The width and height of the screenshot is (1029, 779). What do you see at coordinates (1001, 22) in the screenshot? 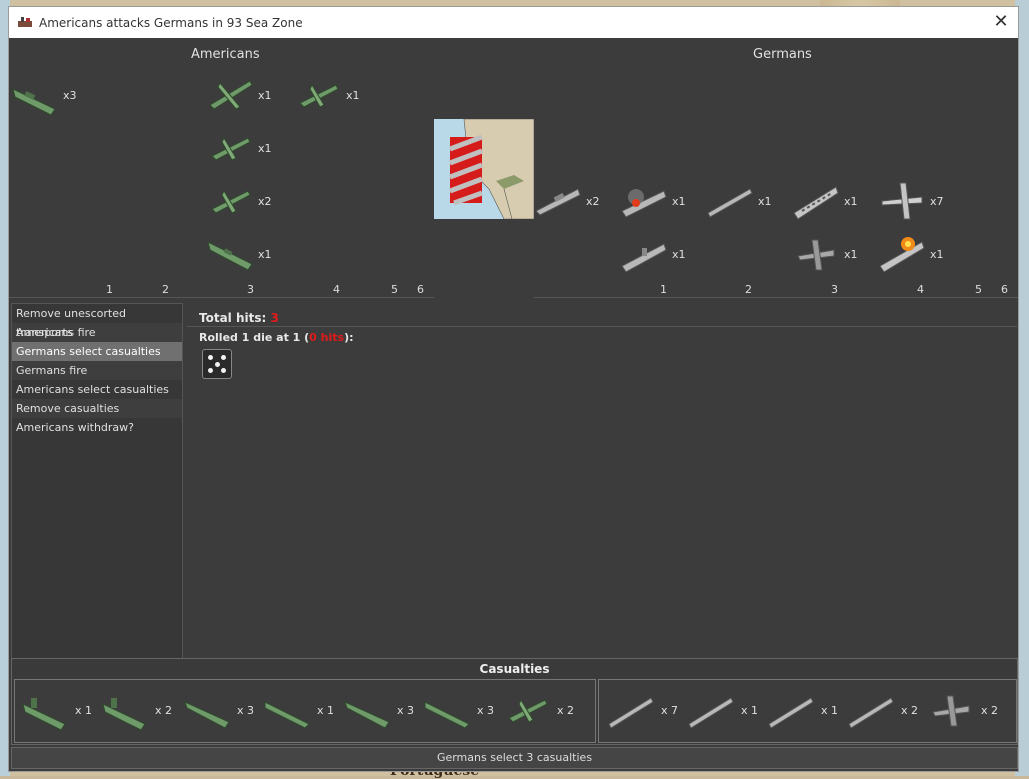
I see `close-icon: ✕` at bounding box center [1001, 22].